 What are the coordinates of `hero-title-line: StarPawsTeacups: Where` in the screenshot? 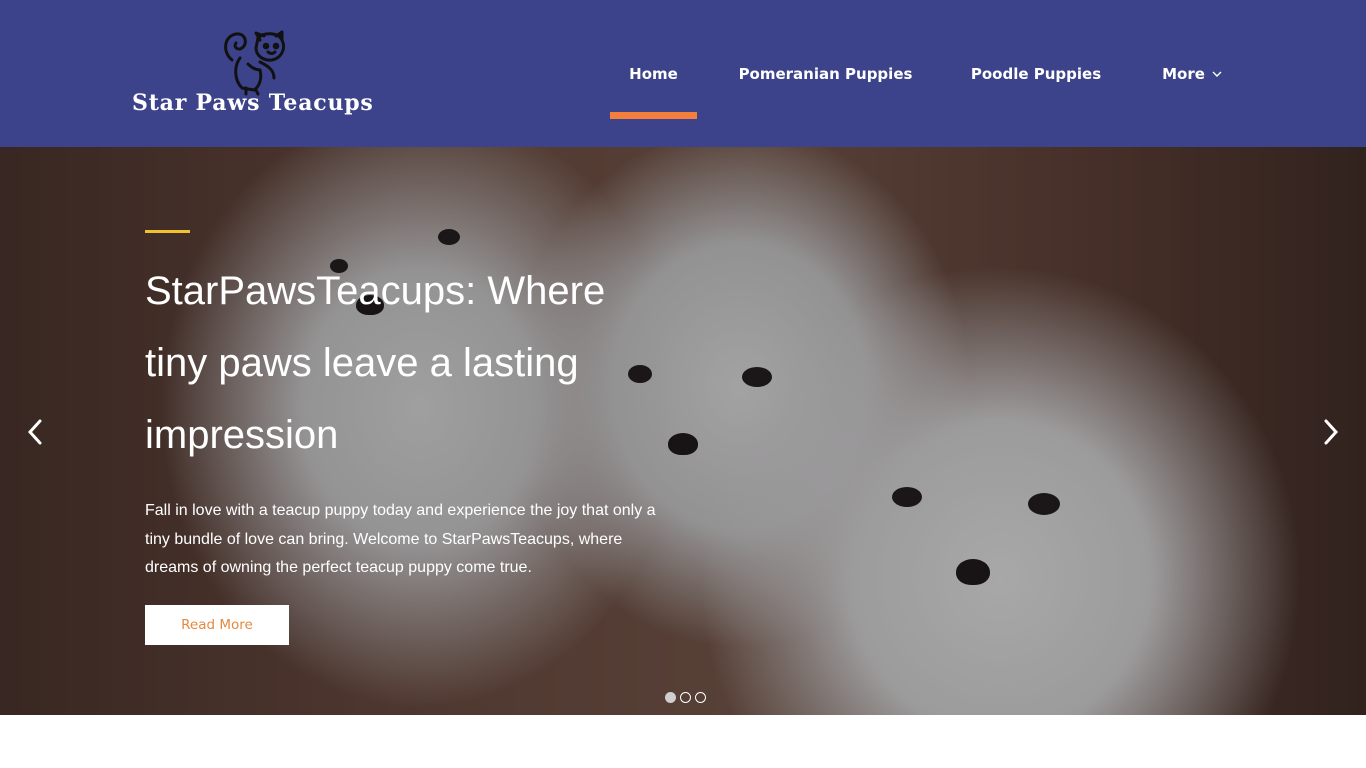 It's located at (375, 291).